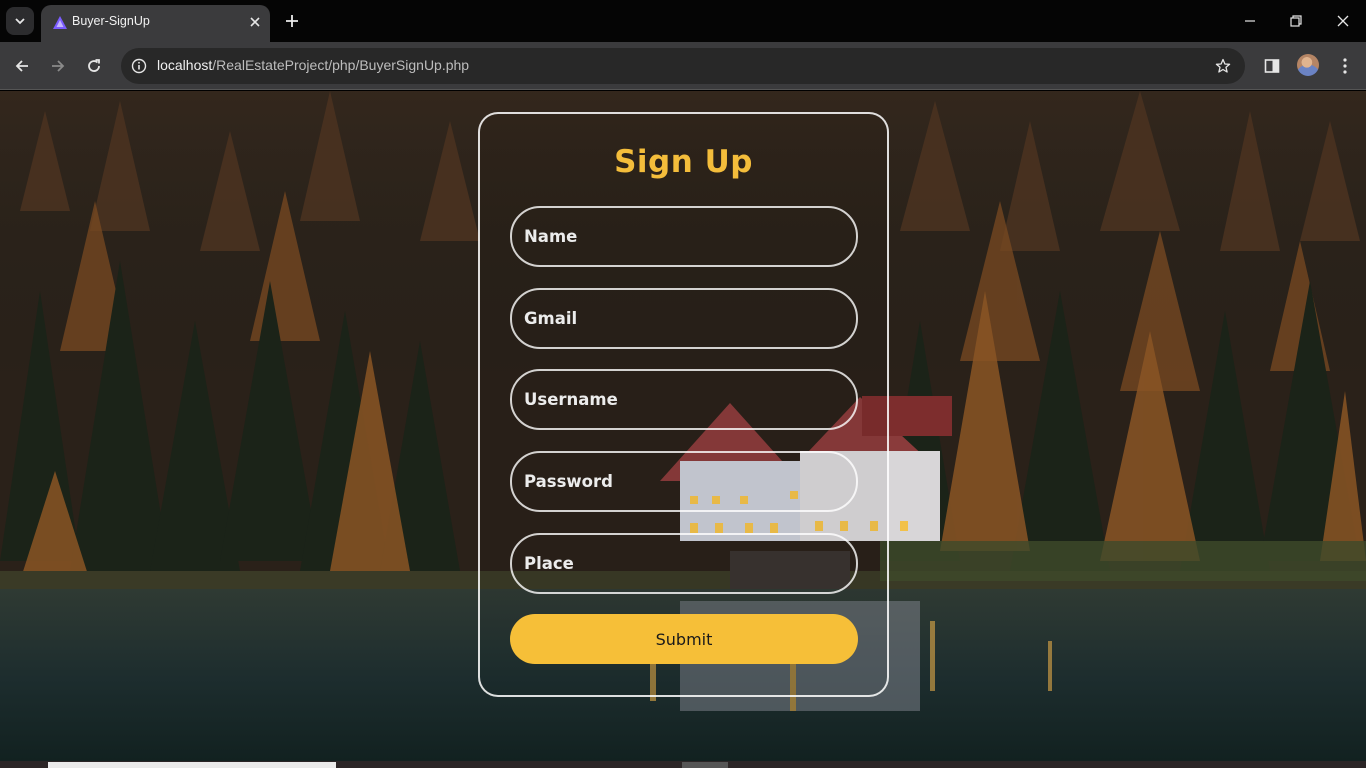 The width and height of the screenshot is (1366, 768). What do you see at coordinates (683, 162) in the screenshot?
I see `page-title: Sign Up` at bounding box center [683, 162].